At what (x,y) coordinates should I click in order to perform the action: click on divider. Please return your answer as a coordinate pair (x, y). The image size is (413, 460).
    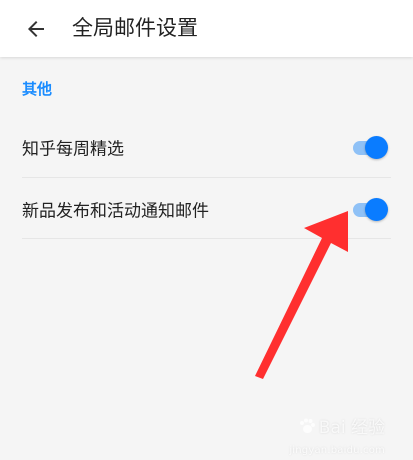
    Looking at the image, I should click on (206, 238).